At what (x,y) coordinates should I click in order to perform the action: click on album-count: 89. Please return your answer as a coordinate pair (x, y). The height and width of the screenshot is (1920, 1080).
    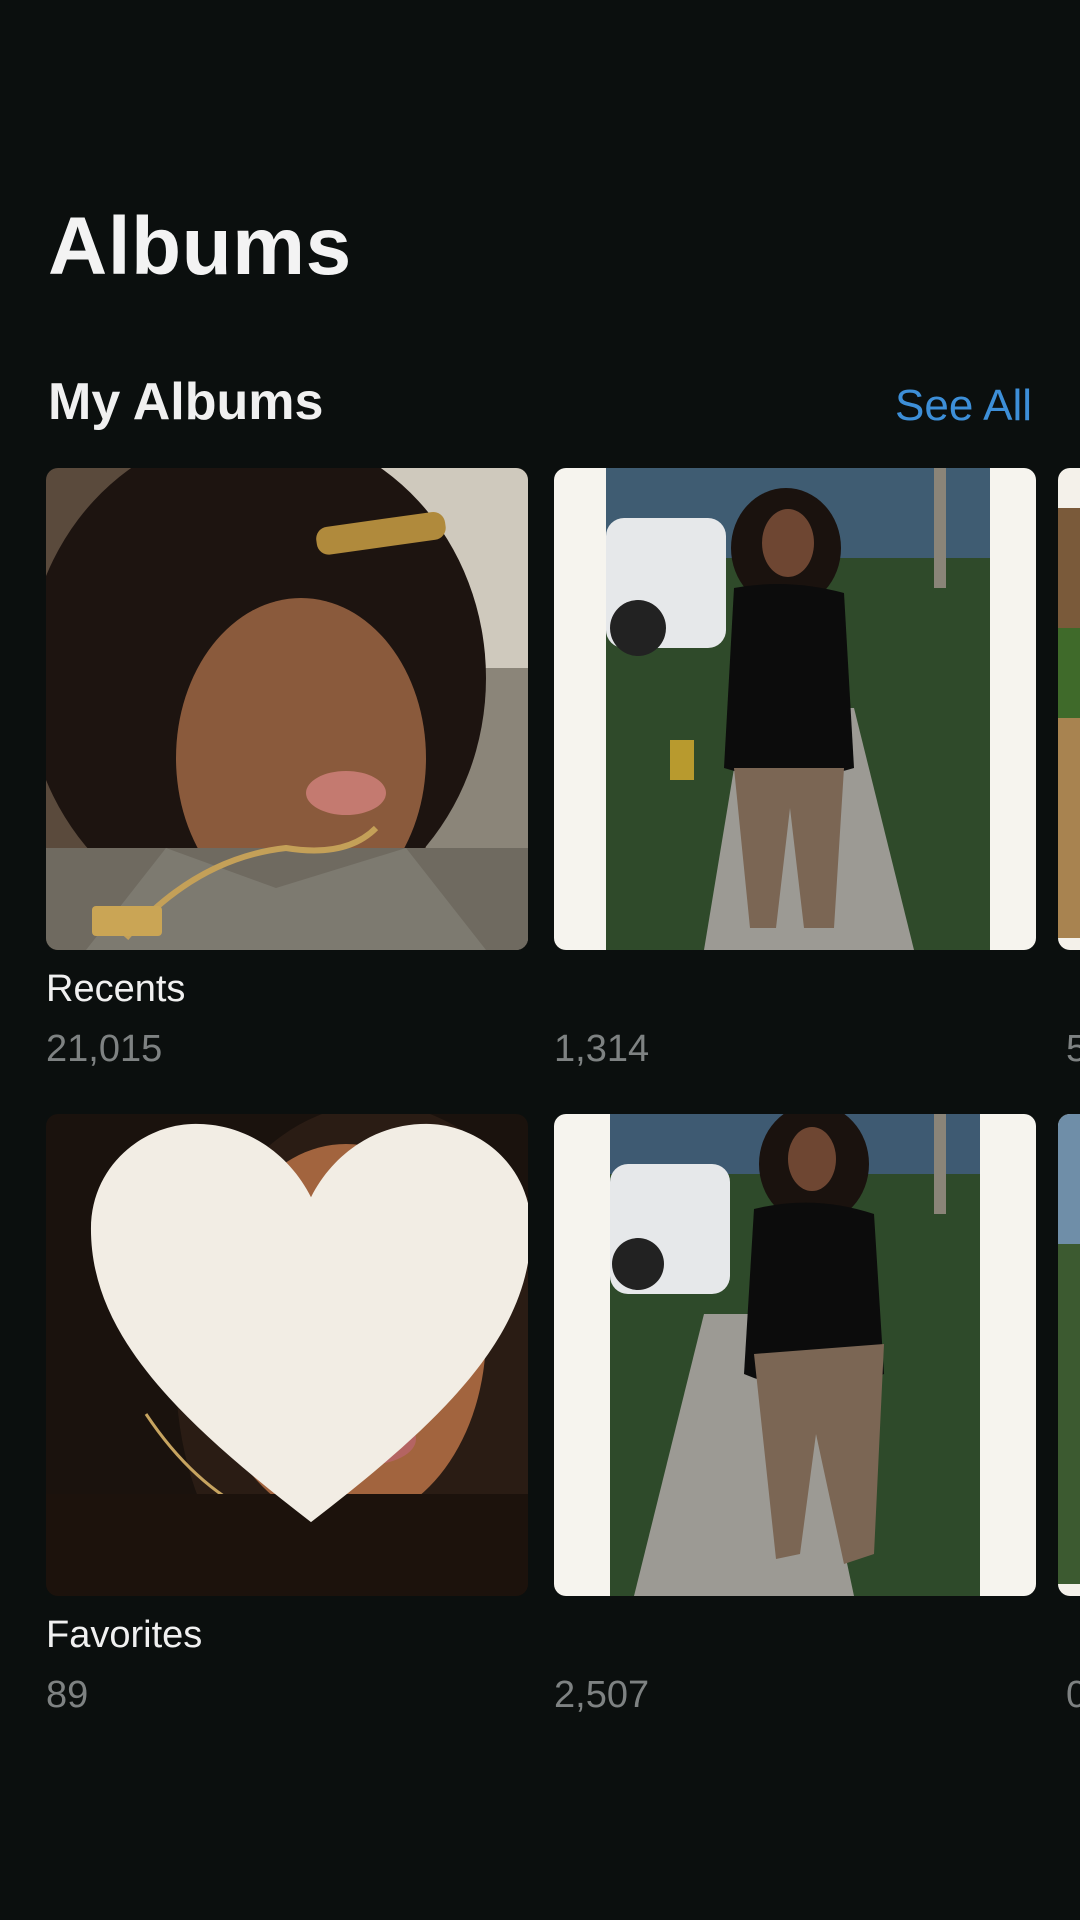
    Looking at the image, I should click on (67, 1695).